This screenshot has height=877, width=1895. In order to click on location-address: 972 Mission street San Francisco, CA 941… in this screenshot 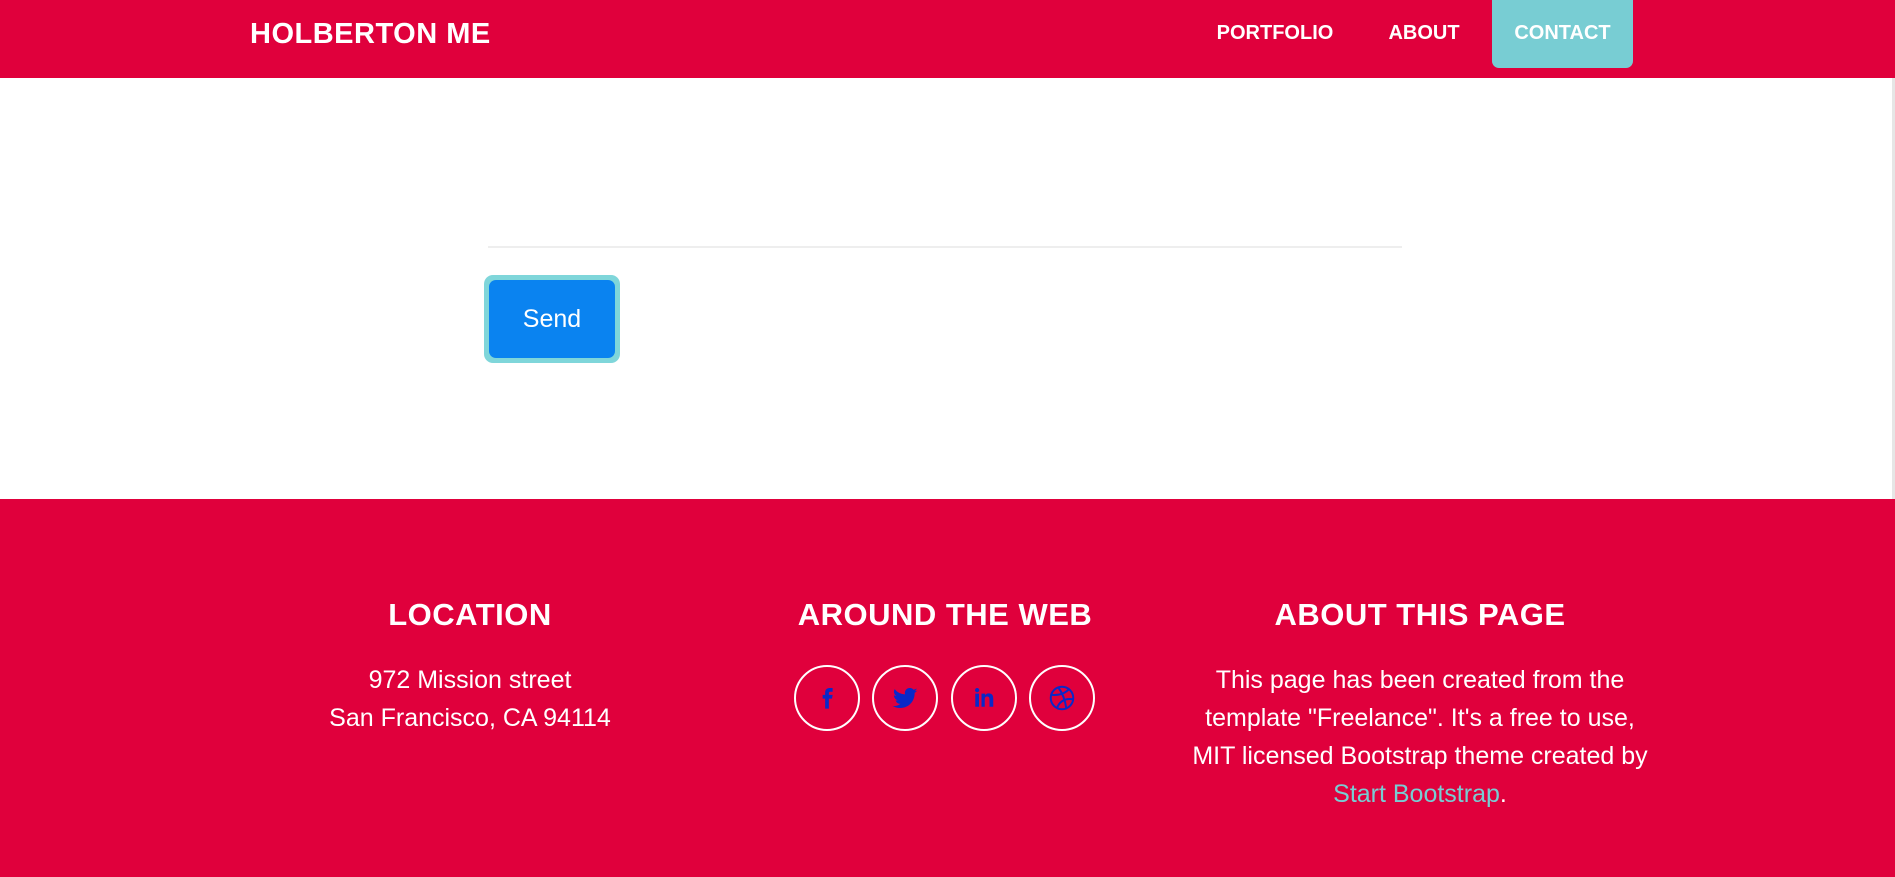, I will do `click(470, 699)`.